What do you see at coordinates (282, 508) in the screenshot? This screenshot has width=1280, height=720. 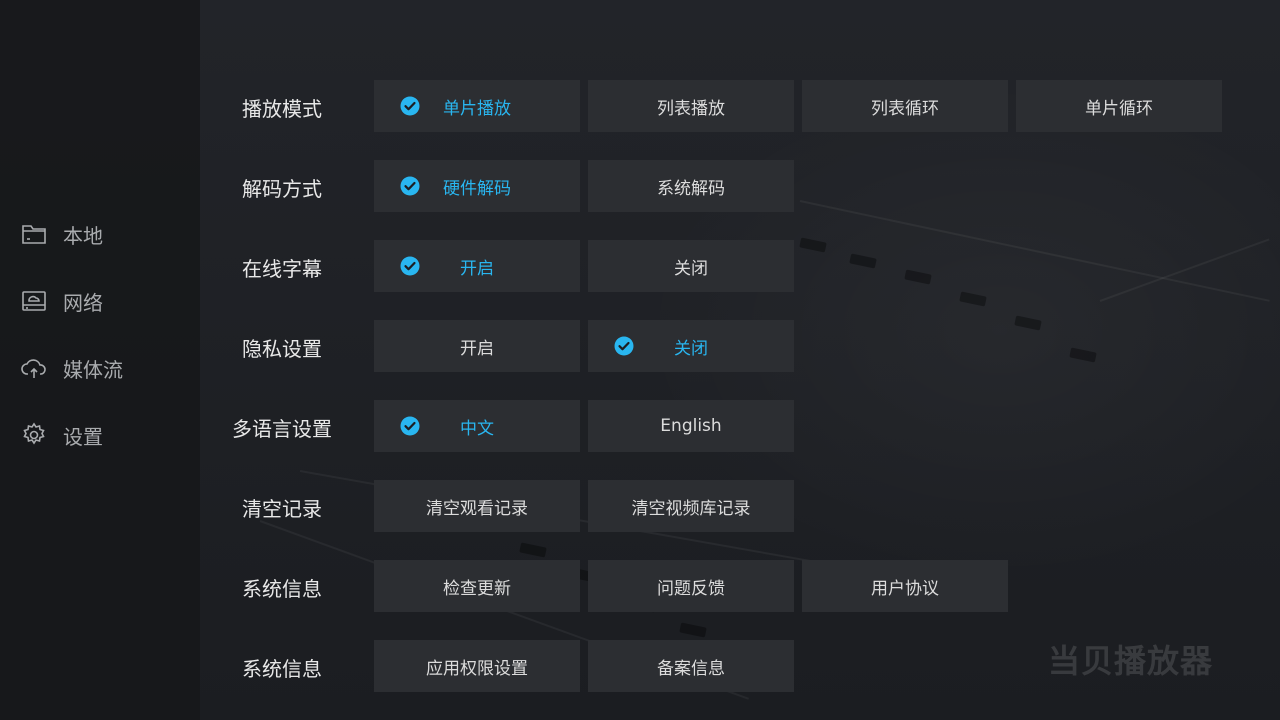 I see `settings-row-label: 清空记录` at bounding box center [282, 508].